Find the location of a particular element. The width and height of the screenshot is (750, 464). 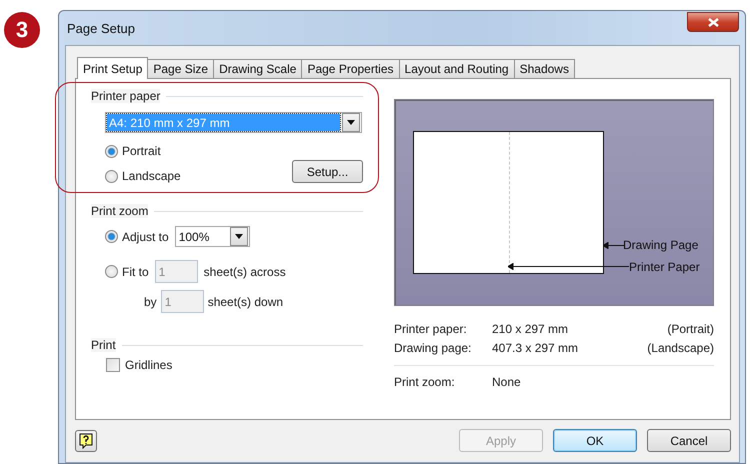

step-badge: 3 is located at coordinates (22, 30).